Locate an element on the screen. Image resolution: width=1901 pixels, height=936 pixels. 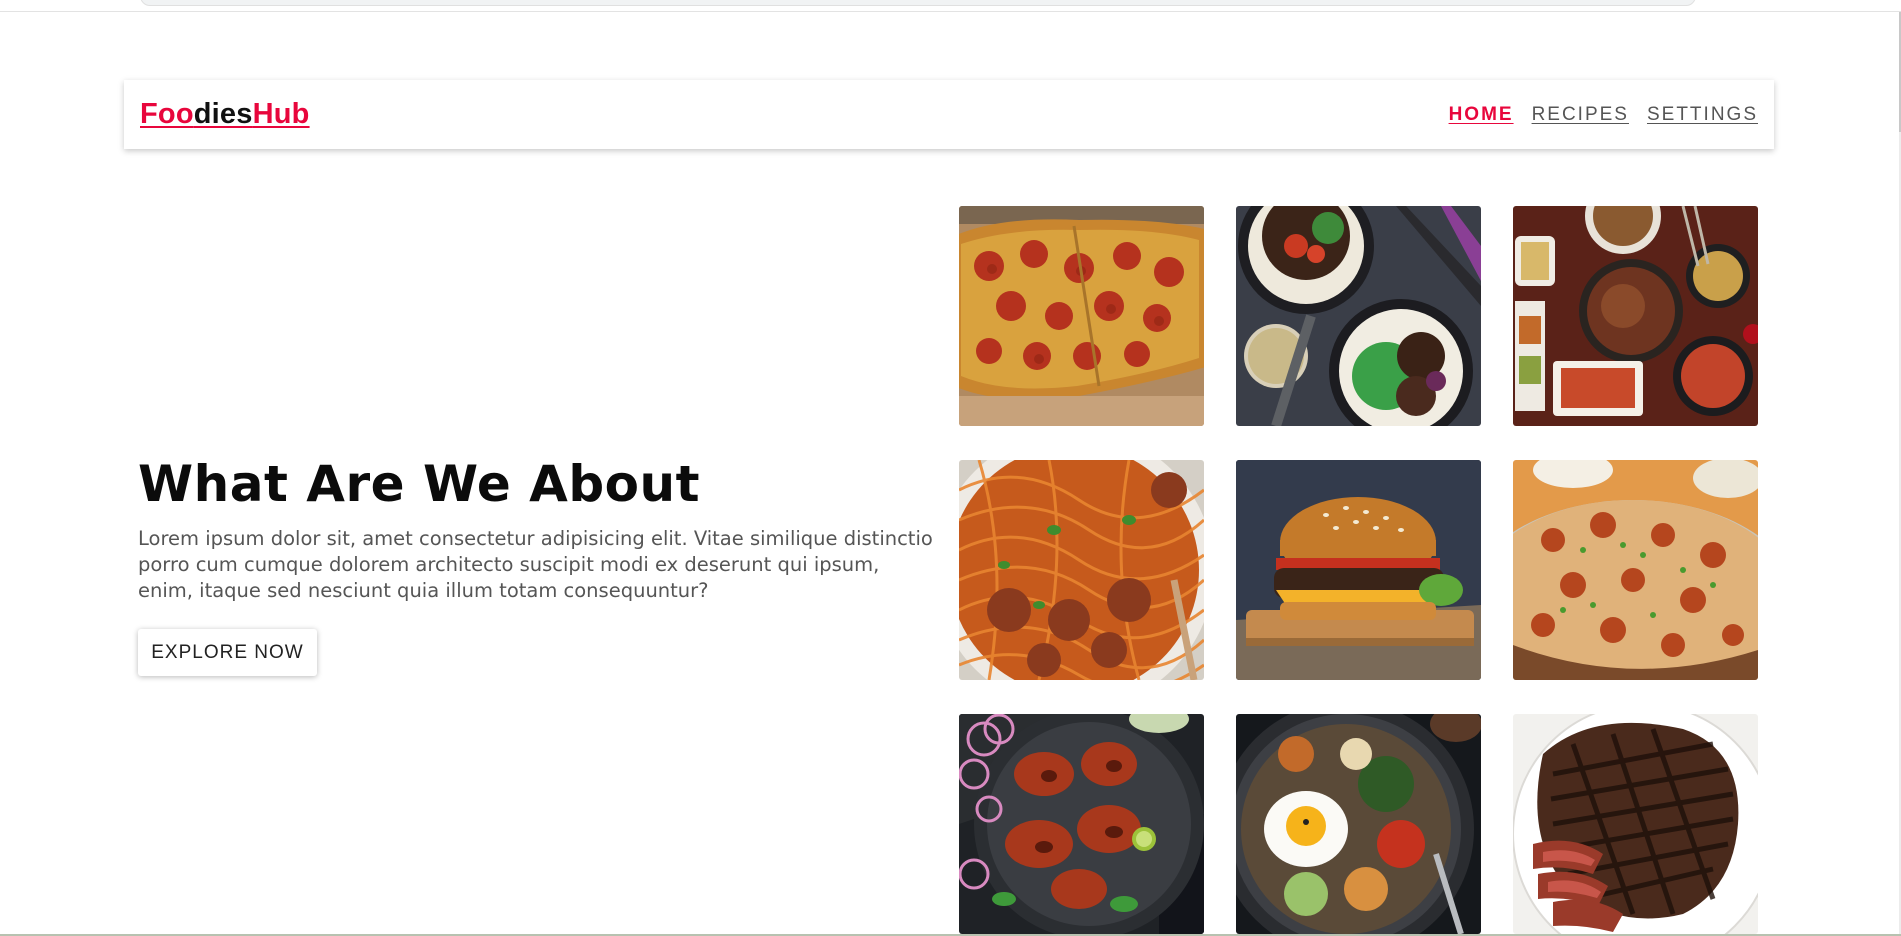
food-image-beef-rice-bowls is located at coordinates (1358, 316).